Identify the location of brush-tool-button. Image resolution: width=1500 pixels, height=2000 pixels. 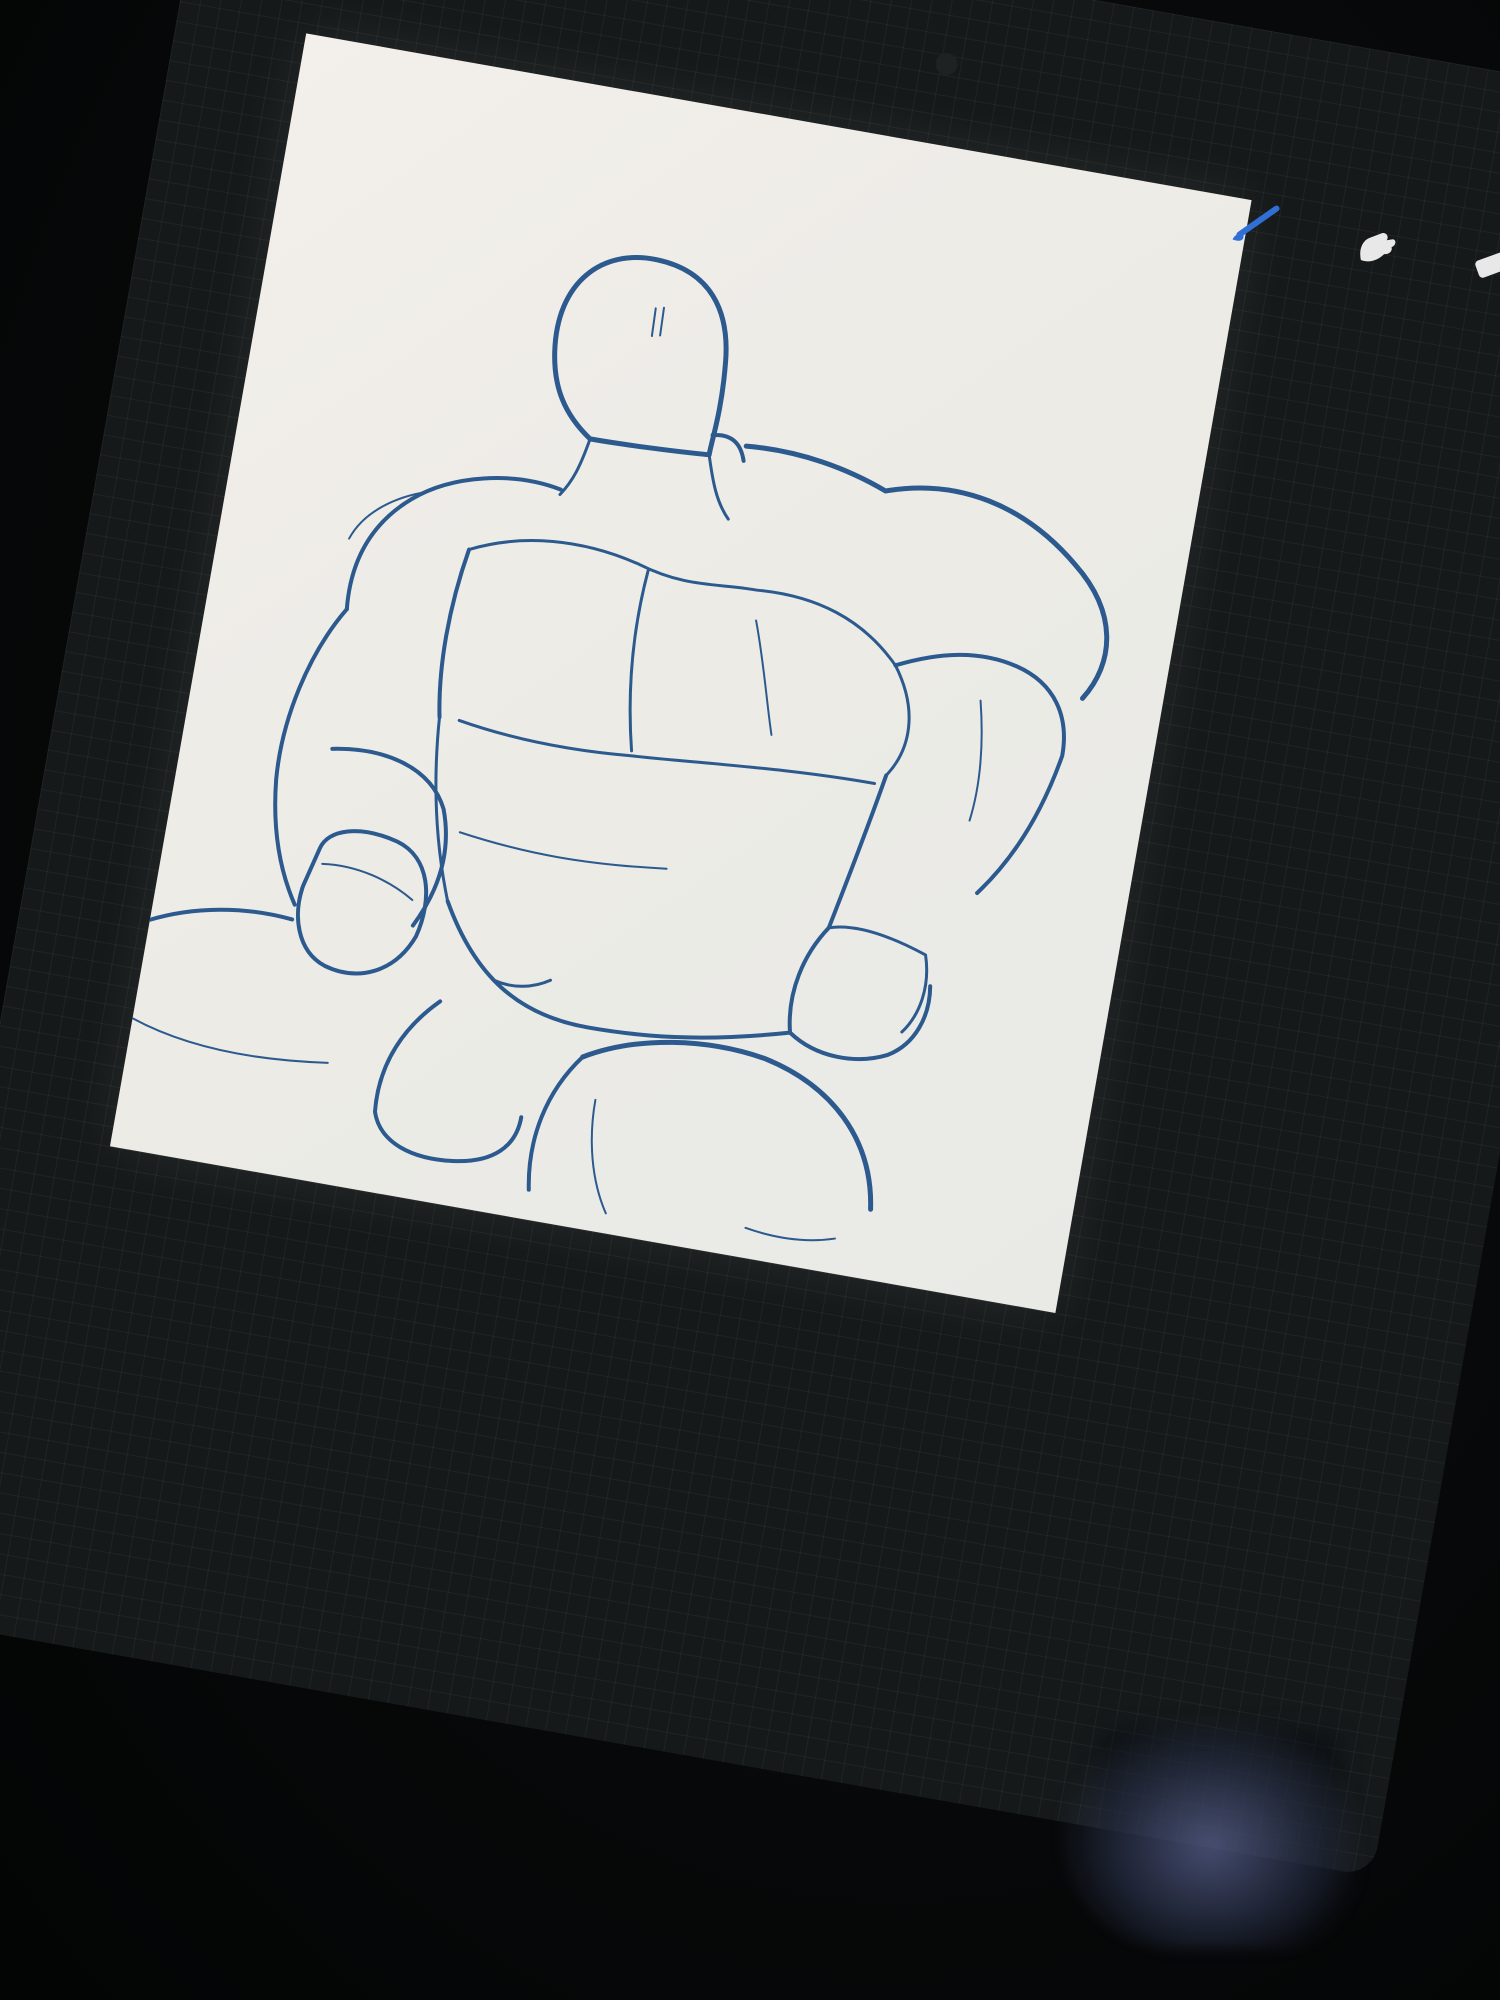
(1258, 222).